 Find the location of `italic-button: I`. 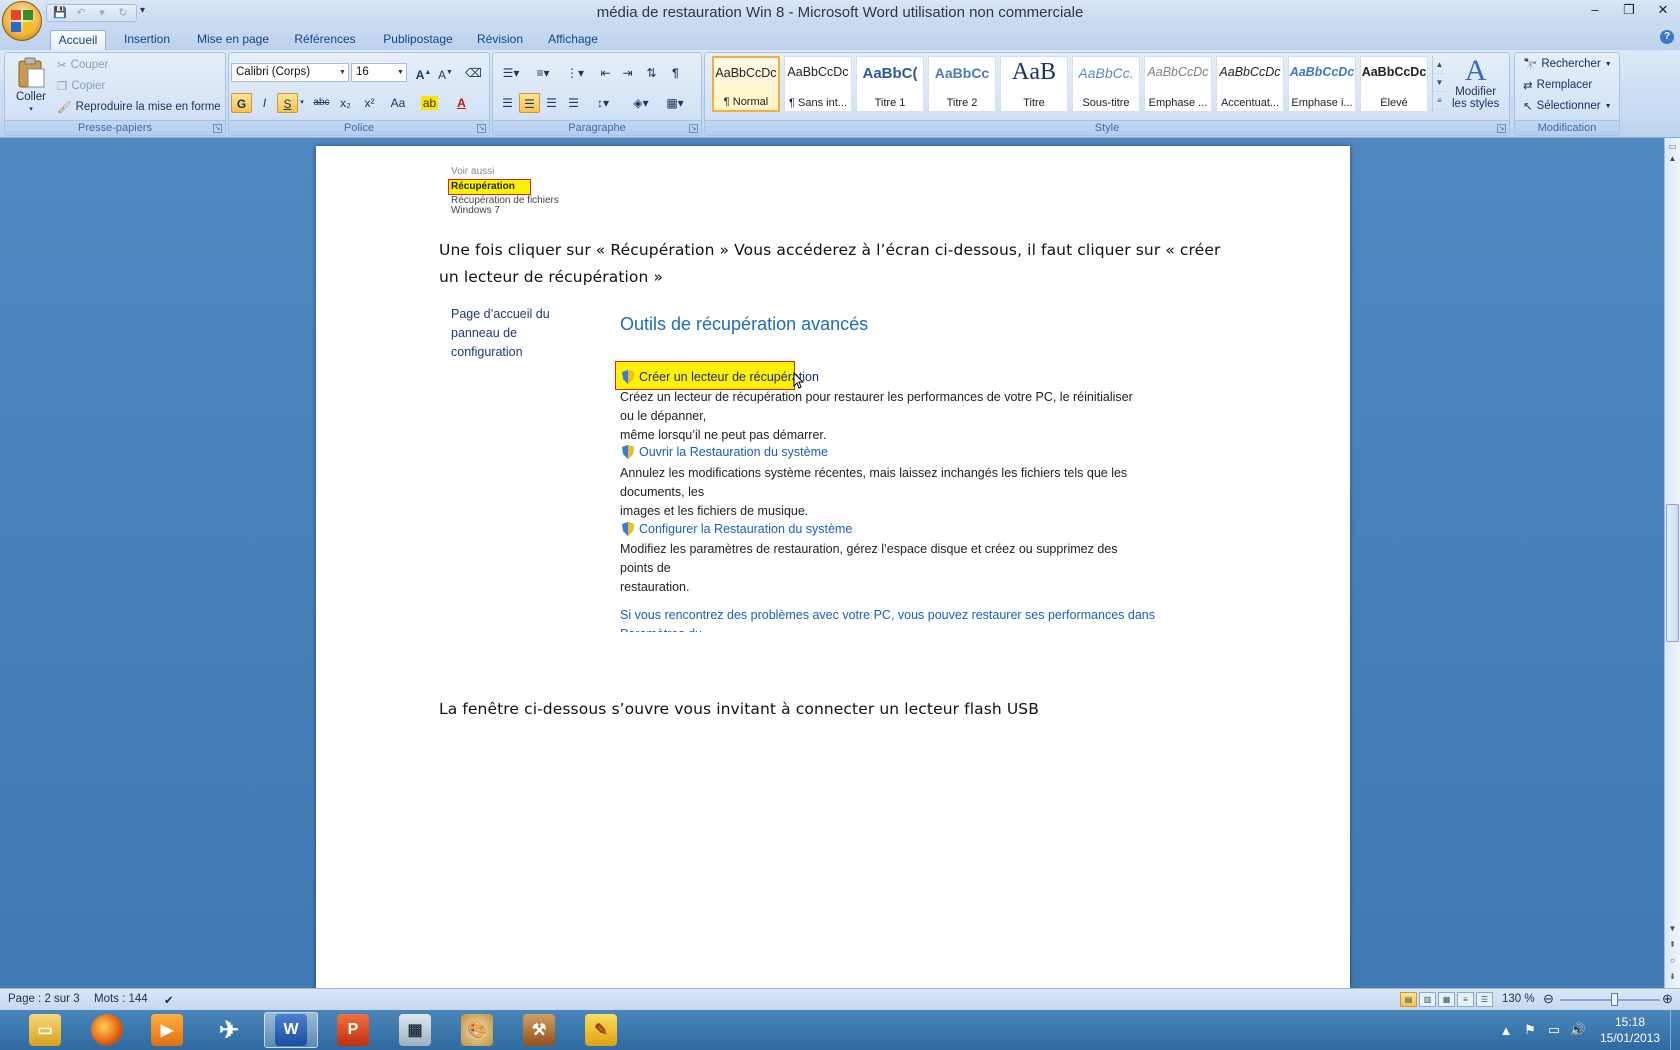

italic-button: I is located at coordinates (264, 103).